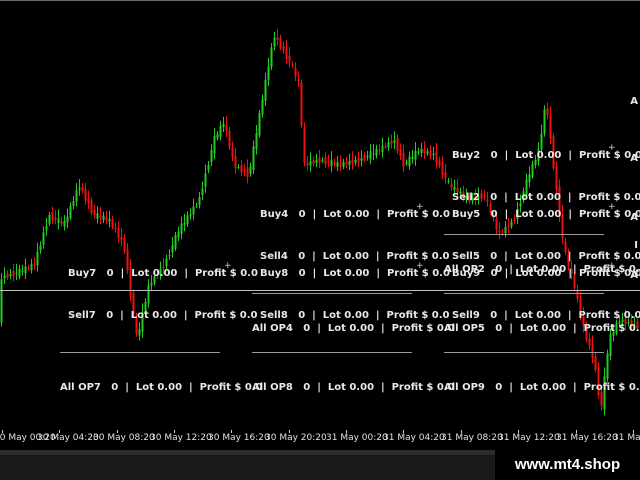 The image size is (640, 480). I want to click on sell-row: Sell8 0 | Lot 0.00 | Profit $ 0.0, so click(355, 315).